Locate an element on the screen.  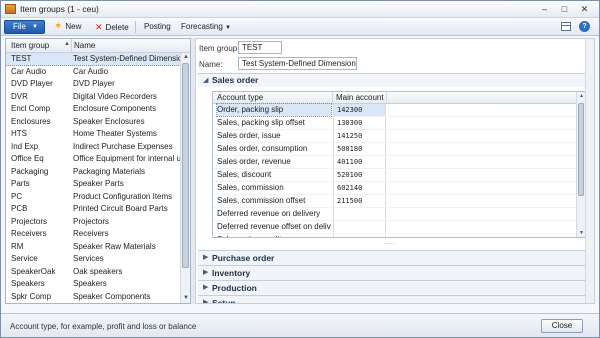
forecasting-menu-button: Forecasting ▼ is located at coordinates (206, 27).